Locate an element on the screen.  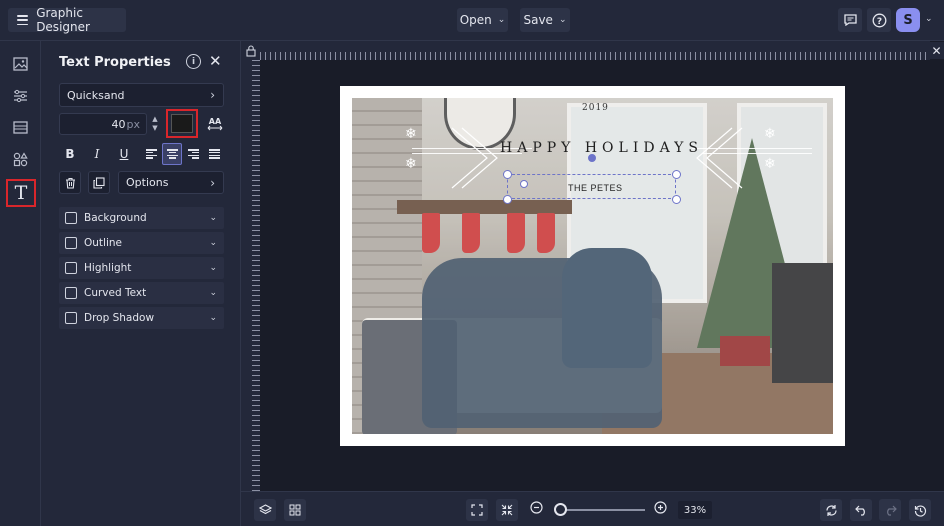
outline-checkbox is located at coordinates (71, 243).